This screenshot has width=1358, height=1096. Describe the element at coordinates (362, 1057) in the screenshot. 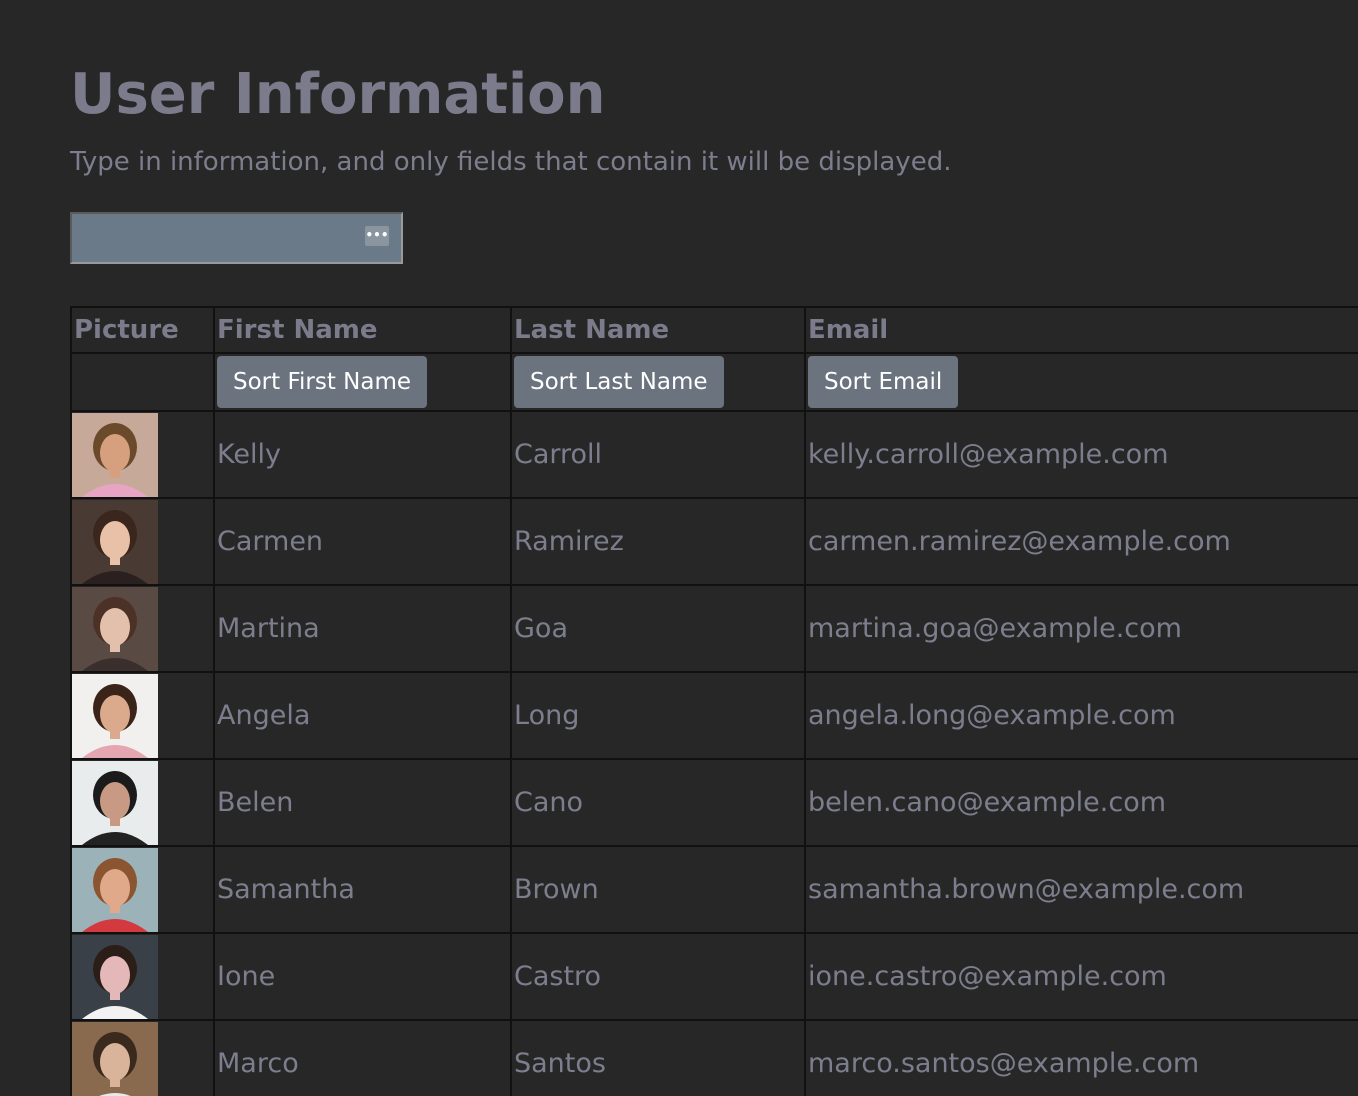

I see `first-name-cell: Marco` at that location.